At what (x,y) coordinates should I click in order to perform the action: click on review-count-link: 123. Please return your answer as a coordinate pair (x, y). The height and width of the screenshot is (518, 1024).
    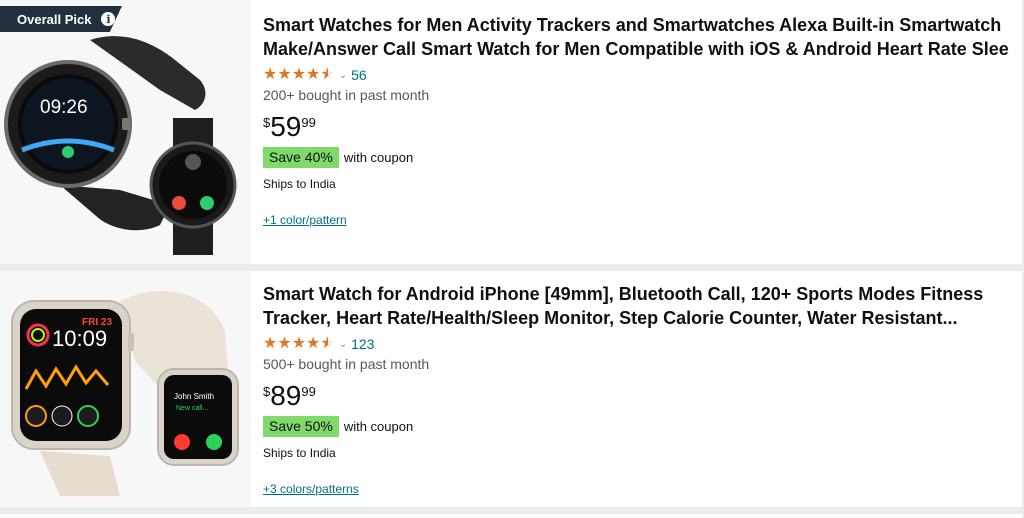
    Looking at the image, I should click on (362, 344).